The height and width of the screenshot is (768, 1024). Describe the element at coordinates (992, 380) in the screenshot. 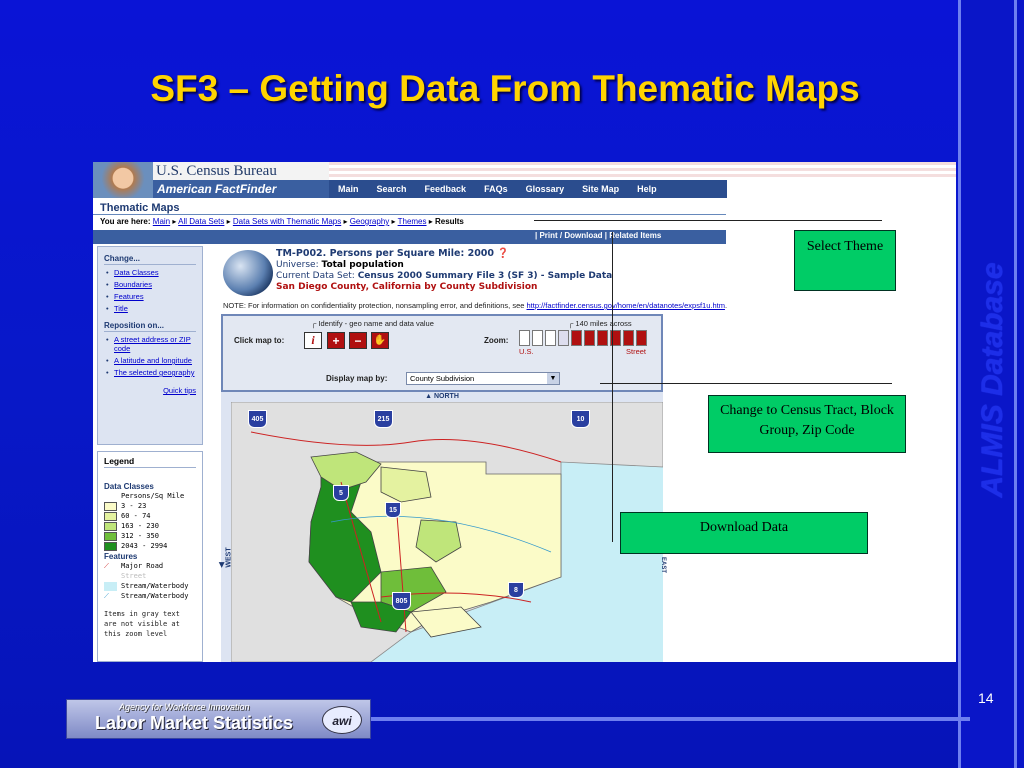

I see `side-title: ALMIS Database` at that location.